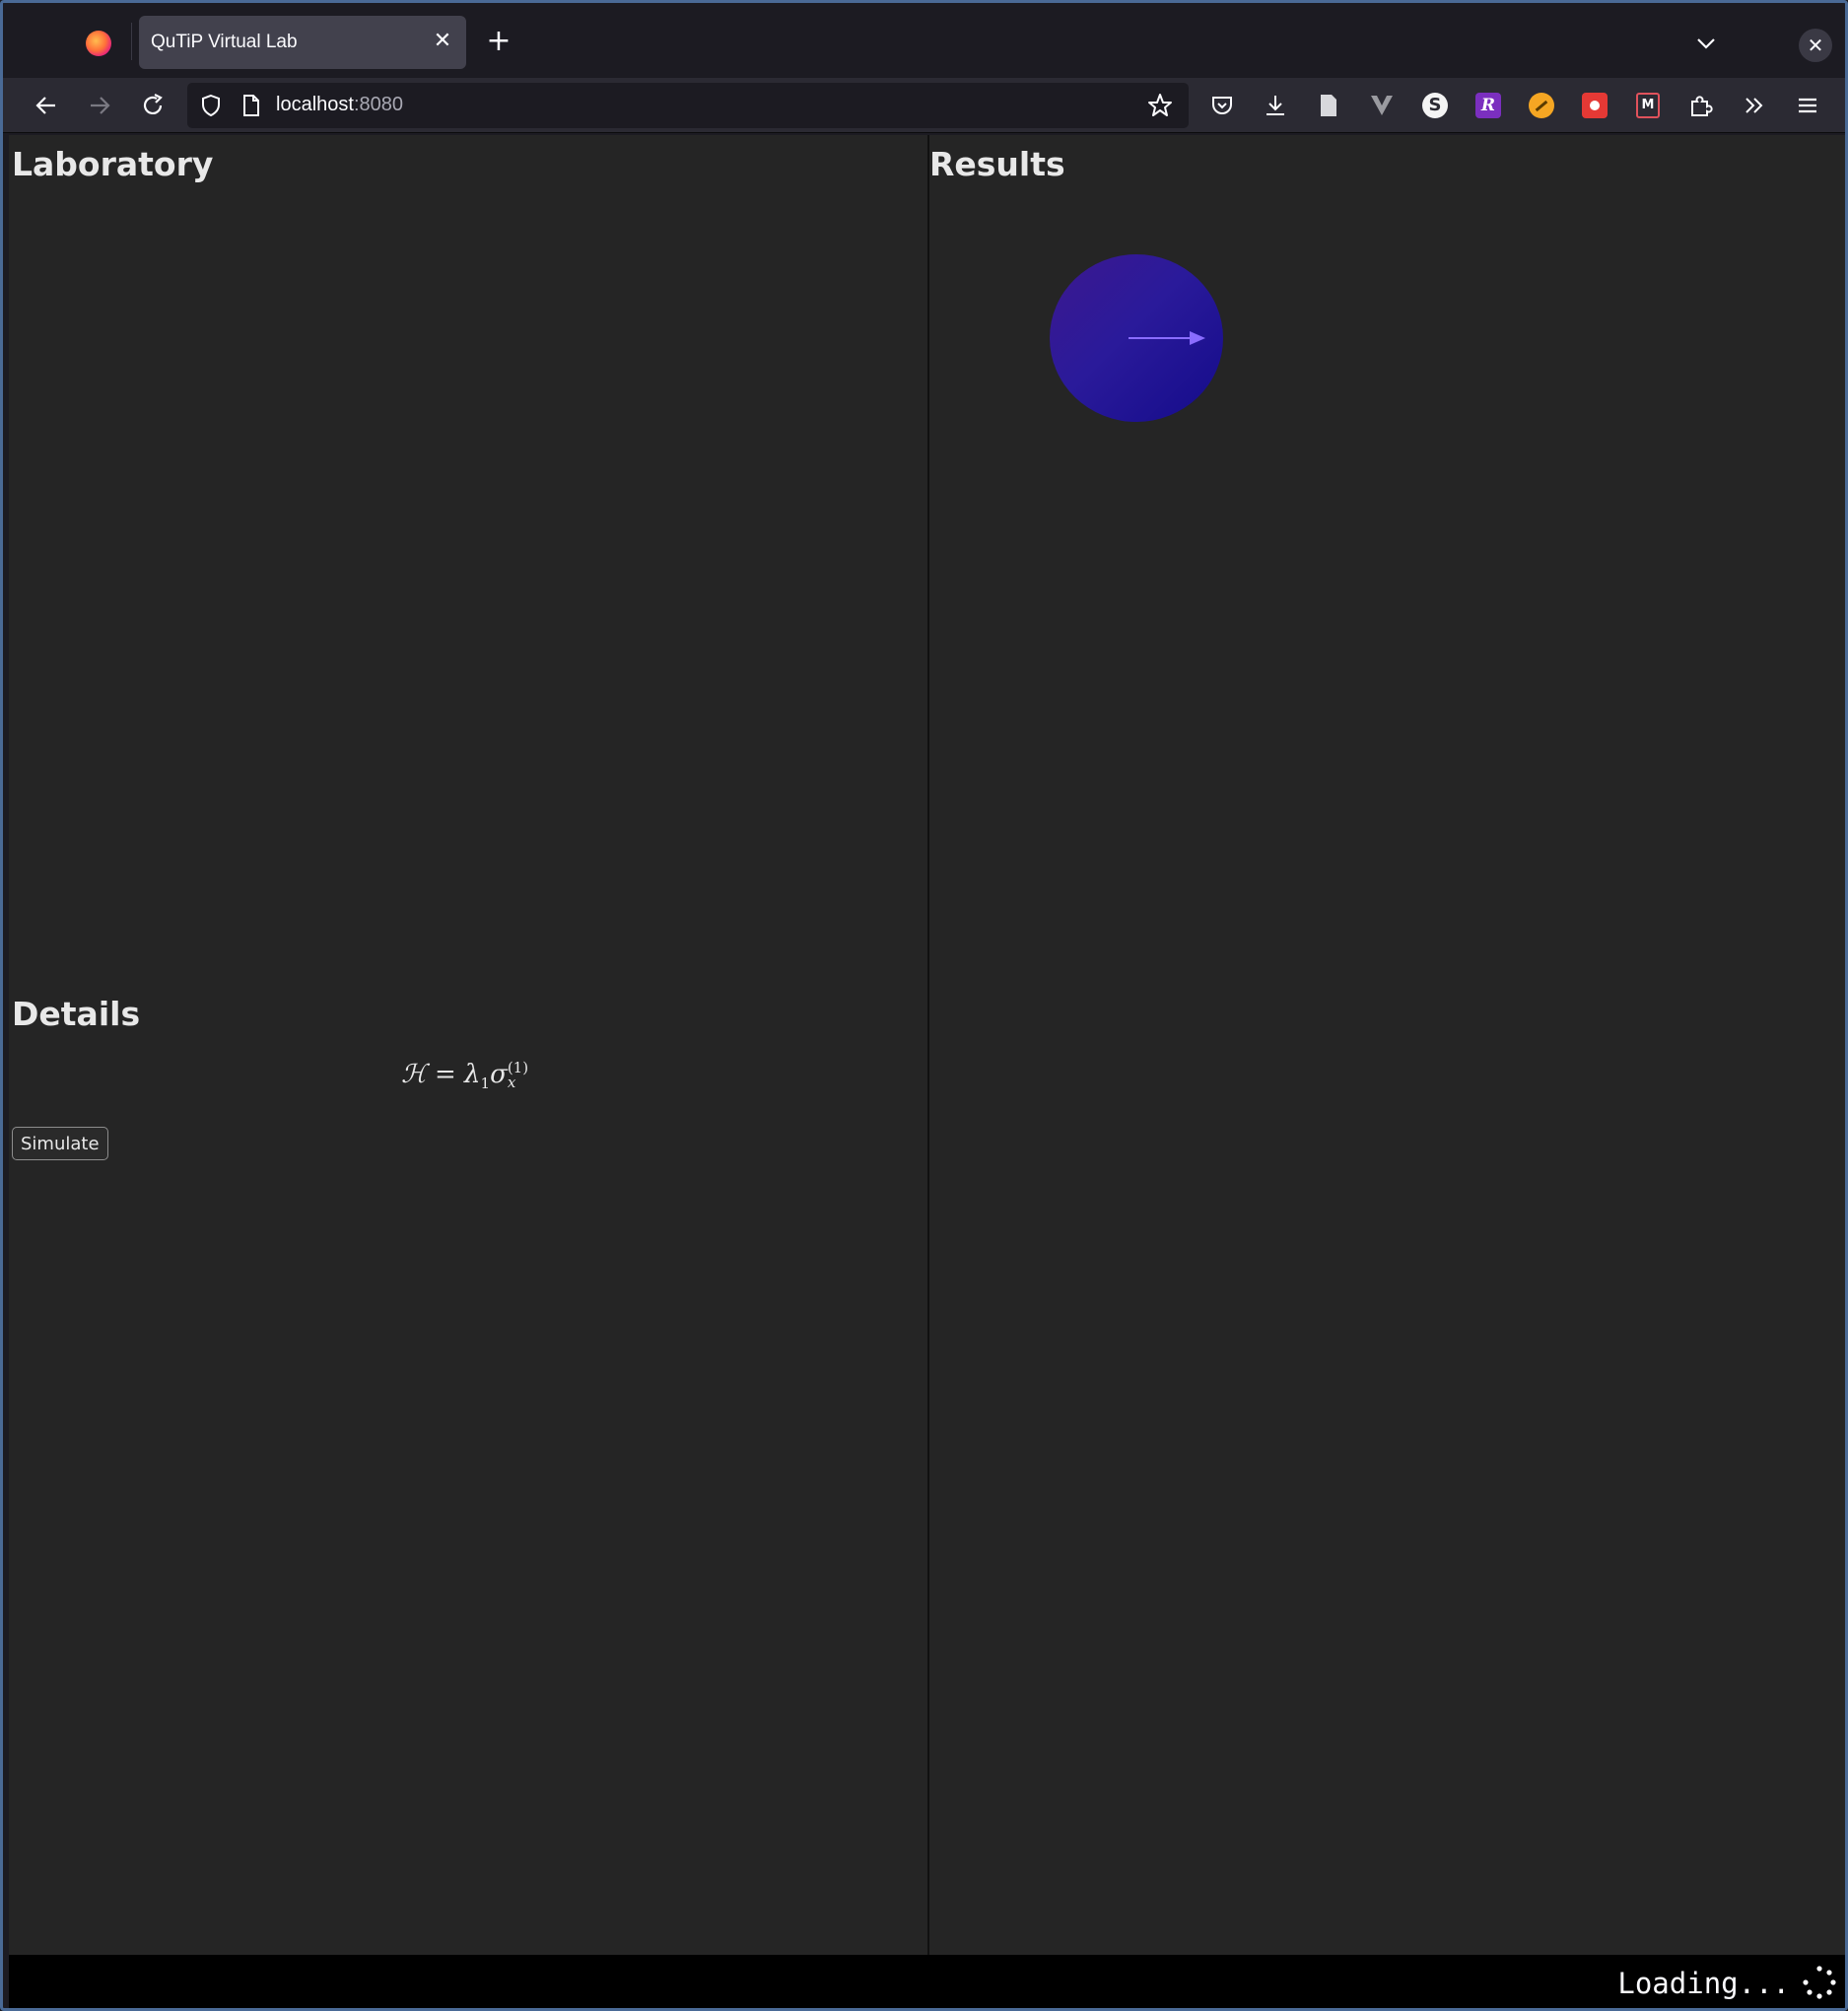 The image size is (1848, 2011). I want to click on formula-lambda: λ, so click(472, 1075).